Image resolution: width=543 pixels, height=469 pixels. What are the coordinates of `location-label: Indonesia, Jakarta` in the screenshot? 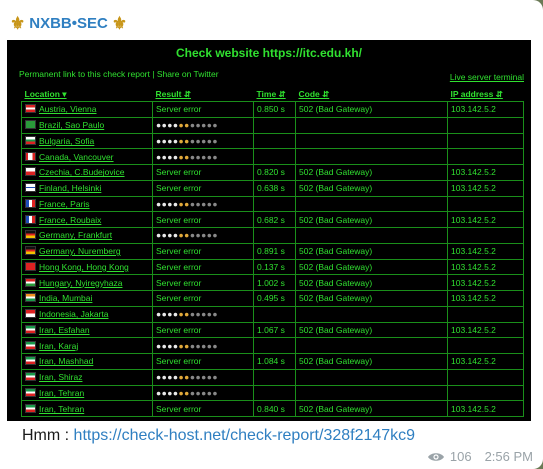 It's located at (74, 314).